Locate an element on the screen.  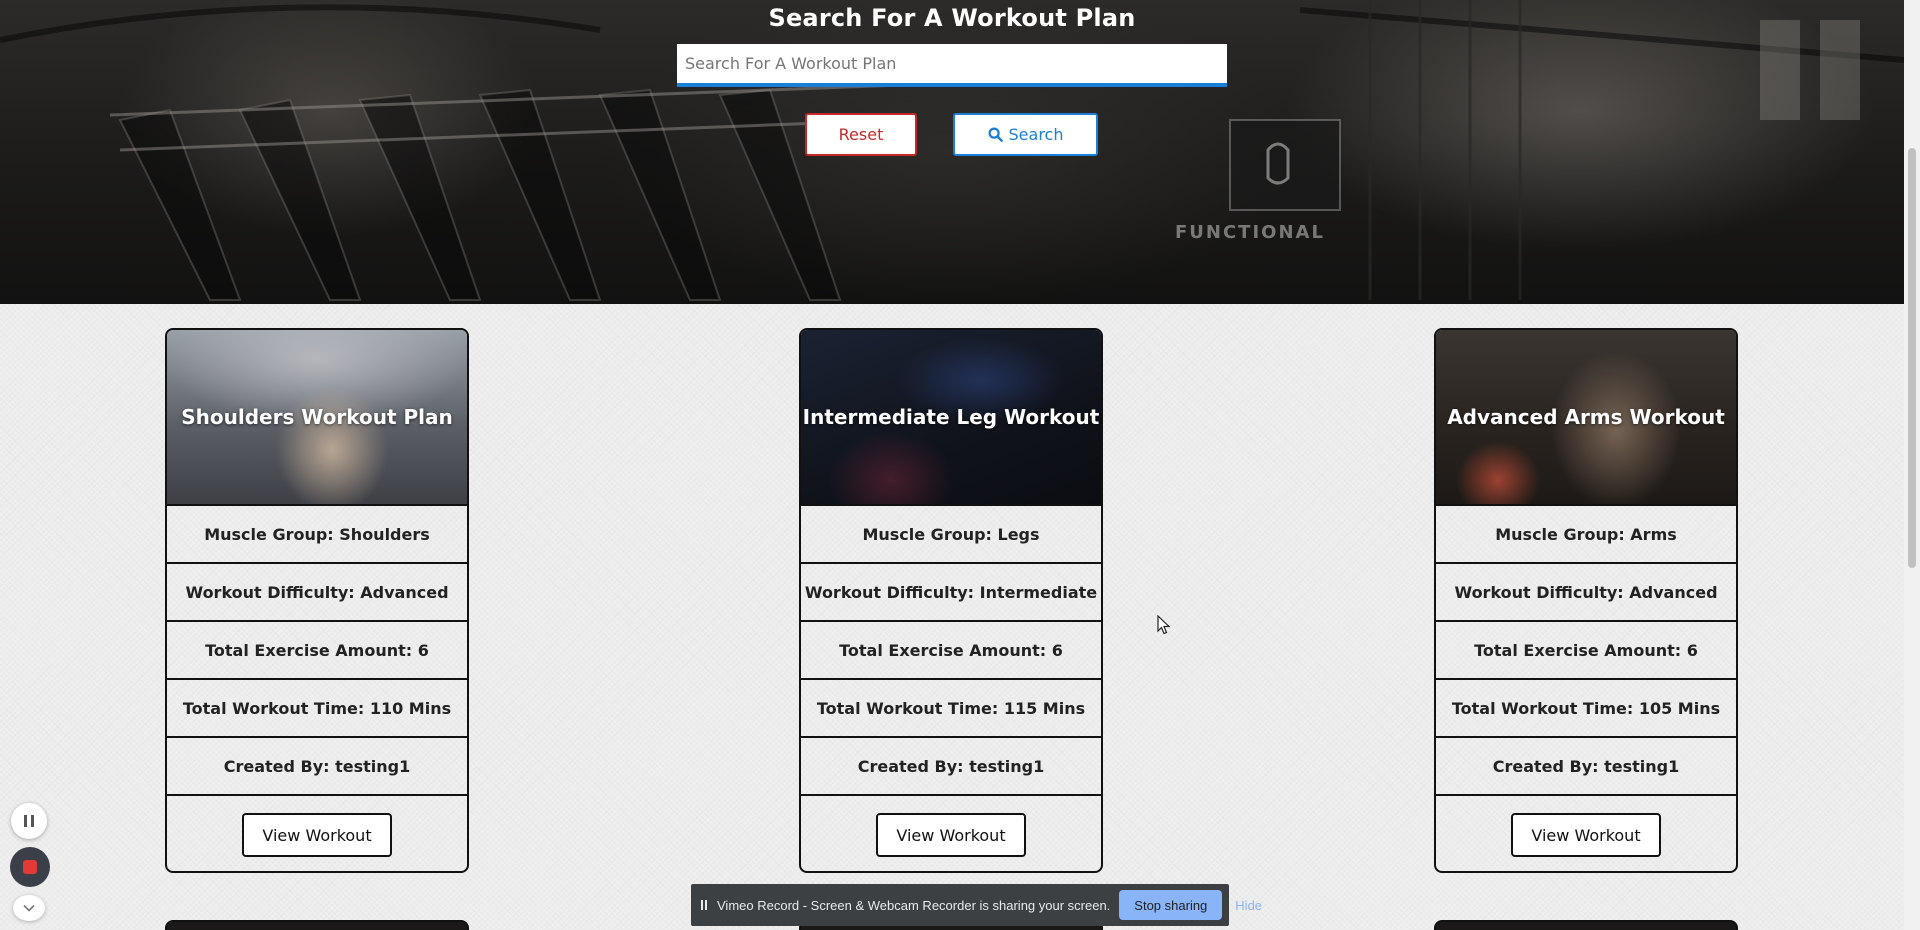
functional-wall-text: FUNCTIONAL is located at coordinates (1250, 232).